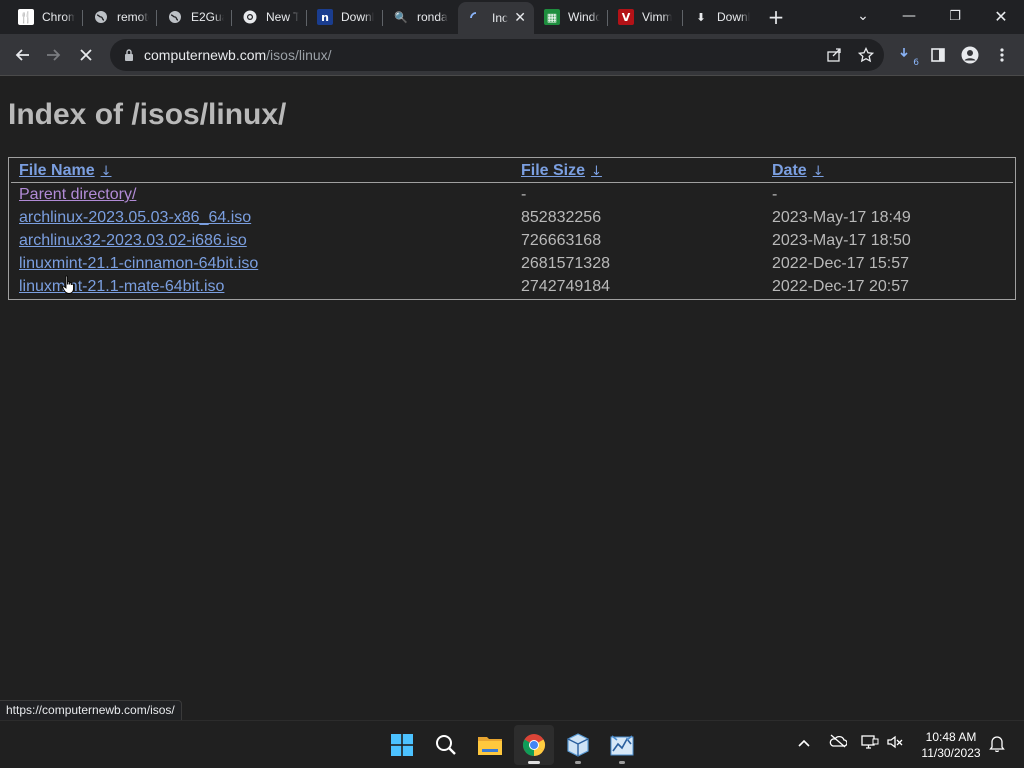 This screenshot has height=768, width=1024. Describe the element at coordinates (129, 55) in the screenshot. I see `lock-icon` at that location.